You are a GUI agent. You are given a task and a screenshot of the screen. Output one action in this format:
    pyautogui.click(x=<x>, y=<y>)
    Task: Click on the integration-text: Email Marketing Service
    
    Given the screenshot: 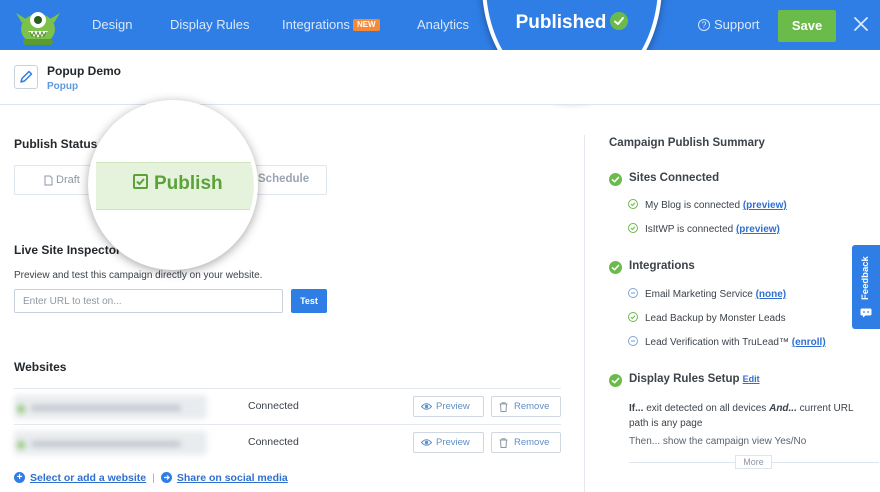 What is the action you would take?
    pyautogui.click(x=700, y=294)
    